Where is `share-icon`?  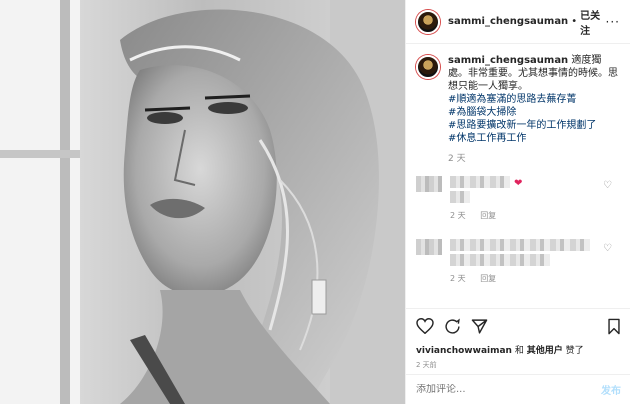
share-icon is located at coordinates (479, 326).